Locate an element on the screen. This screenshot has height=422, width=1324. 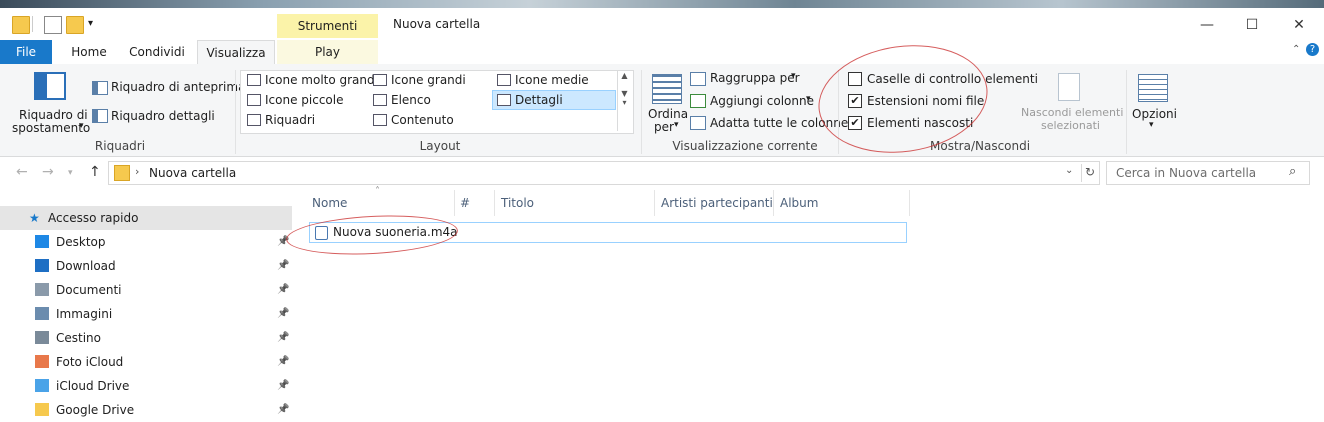
add-columns-icon is located at coordinates (698, 101).